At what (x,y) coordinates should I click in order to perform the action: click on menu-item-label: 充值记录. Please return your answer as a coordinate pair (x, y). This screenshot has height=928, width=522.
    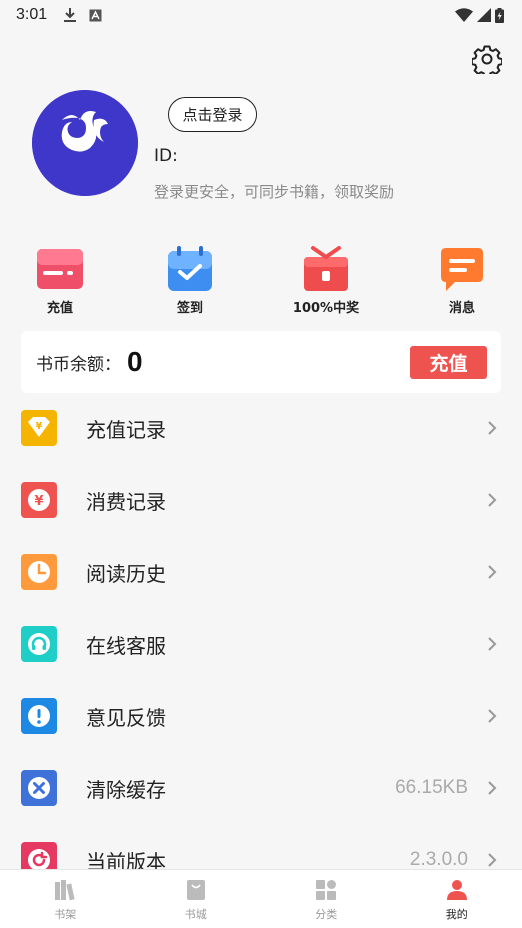
    Looking at the image, I should click on (126, 429).